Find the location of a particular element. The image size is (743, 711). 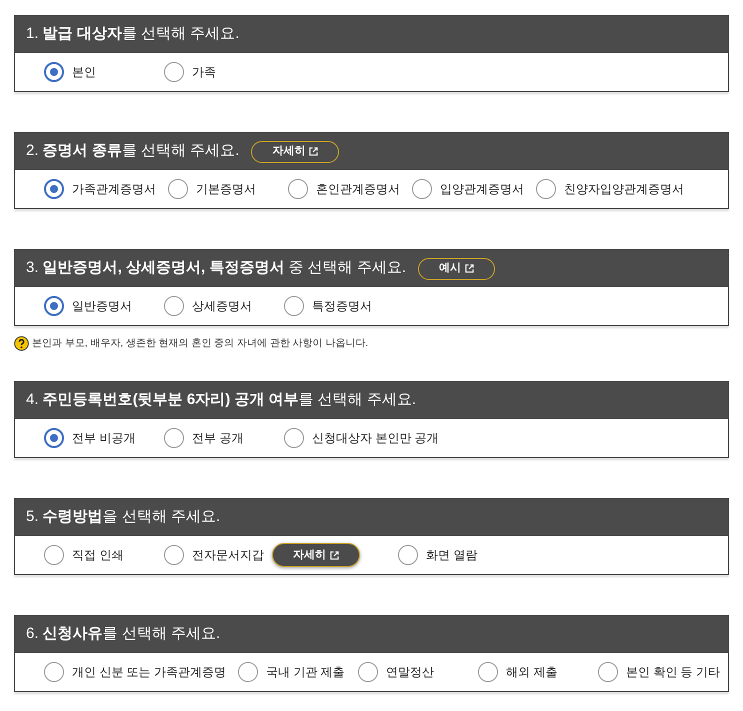

option-label: 가족 is located at coordinates (204, 72).